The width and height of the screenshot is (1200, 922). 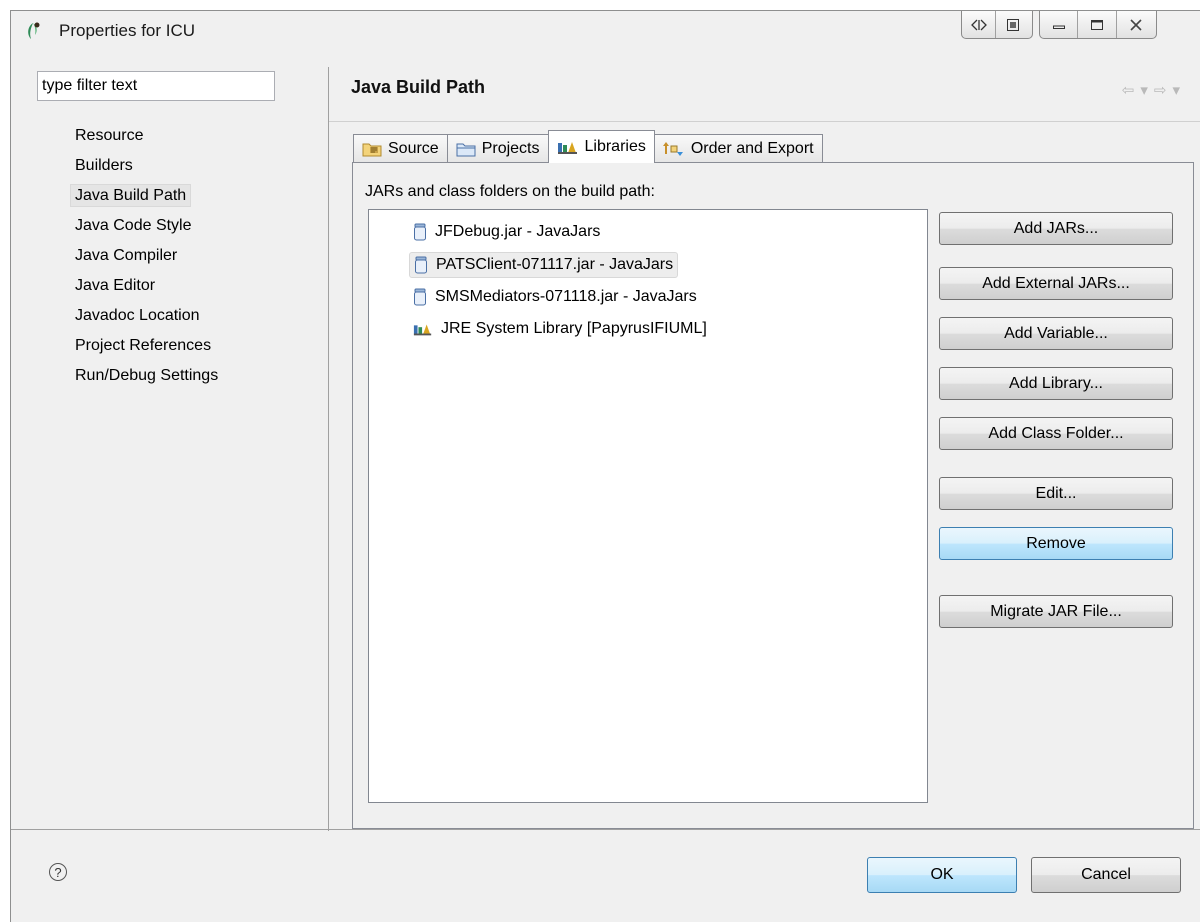 What do you see at coordinates (147, 375) in the screenshot?
I see `nav-item-label: Run/Debug Settings` at bounding box center [147, 375].